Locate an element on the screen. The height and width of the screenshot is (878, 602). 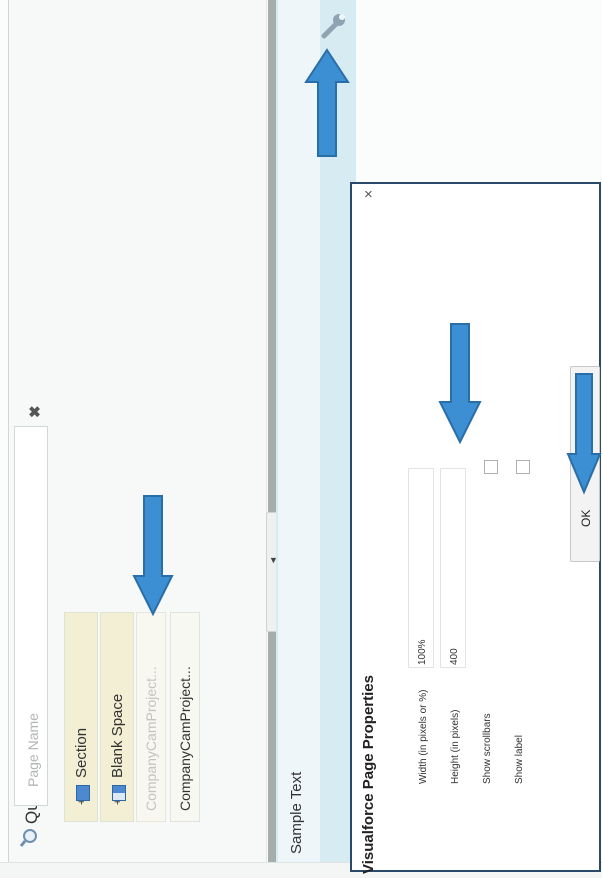
show-label-checkbox is located at coordinates (523, 467).